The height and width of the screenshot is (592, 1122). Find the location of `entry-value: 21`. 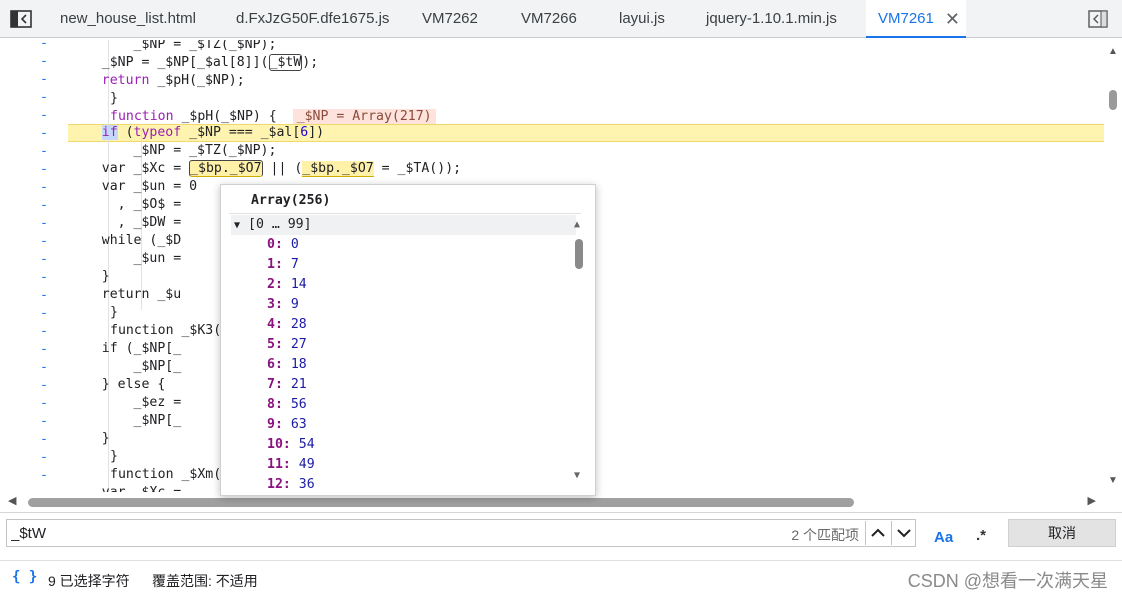

entry-value: 21 is located at coordinates (298, 384).